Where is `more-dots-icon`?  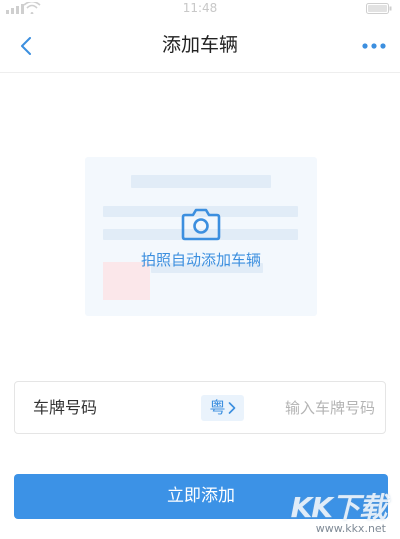 more-dots-icon is located at coordinates (374, 46).